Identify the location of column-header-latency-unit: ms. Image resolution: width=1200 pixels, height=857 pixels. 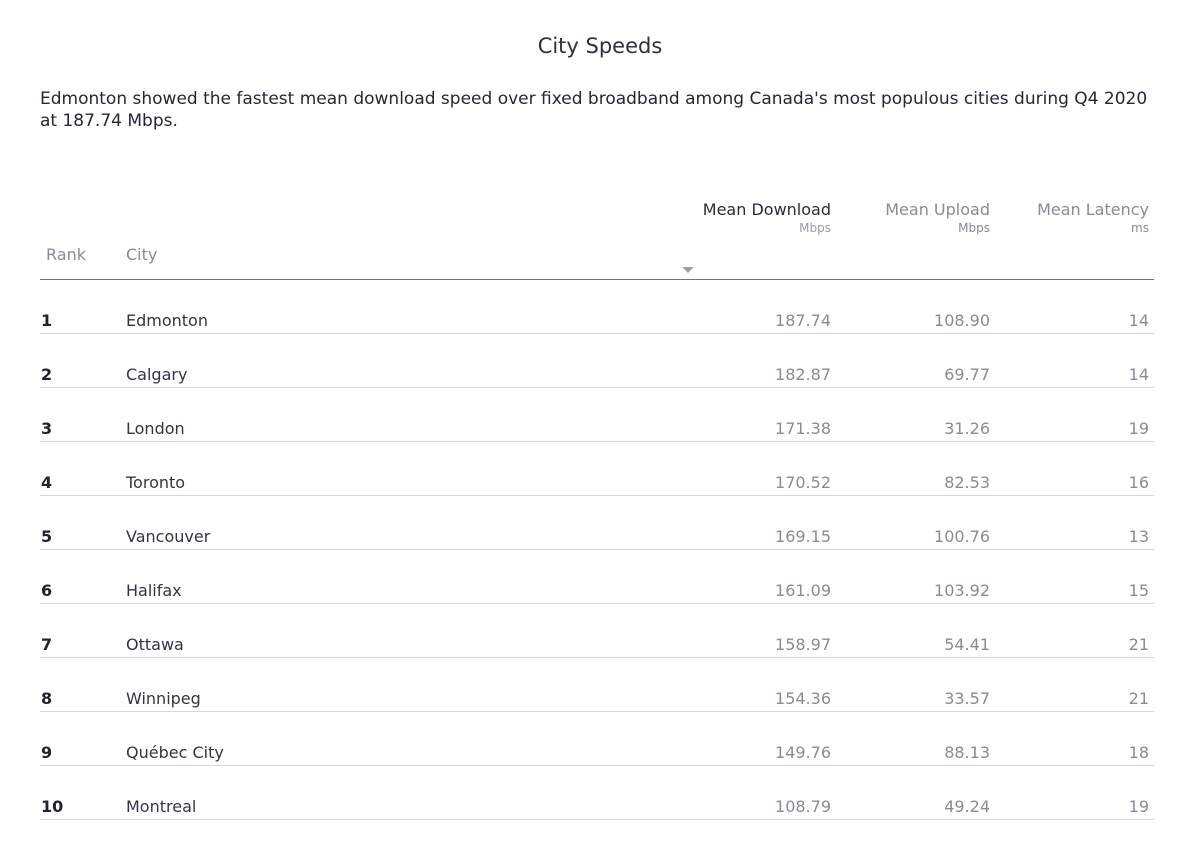
(1140, 228).